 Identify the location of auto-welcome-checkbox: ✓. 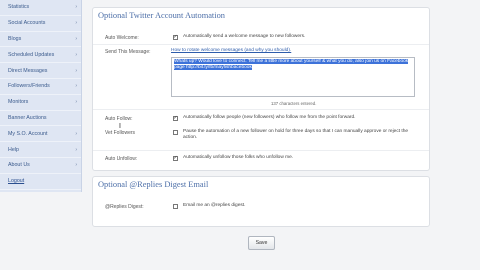
(175, 37).